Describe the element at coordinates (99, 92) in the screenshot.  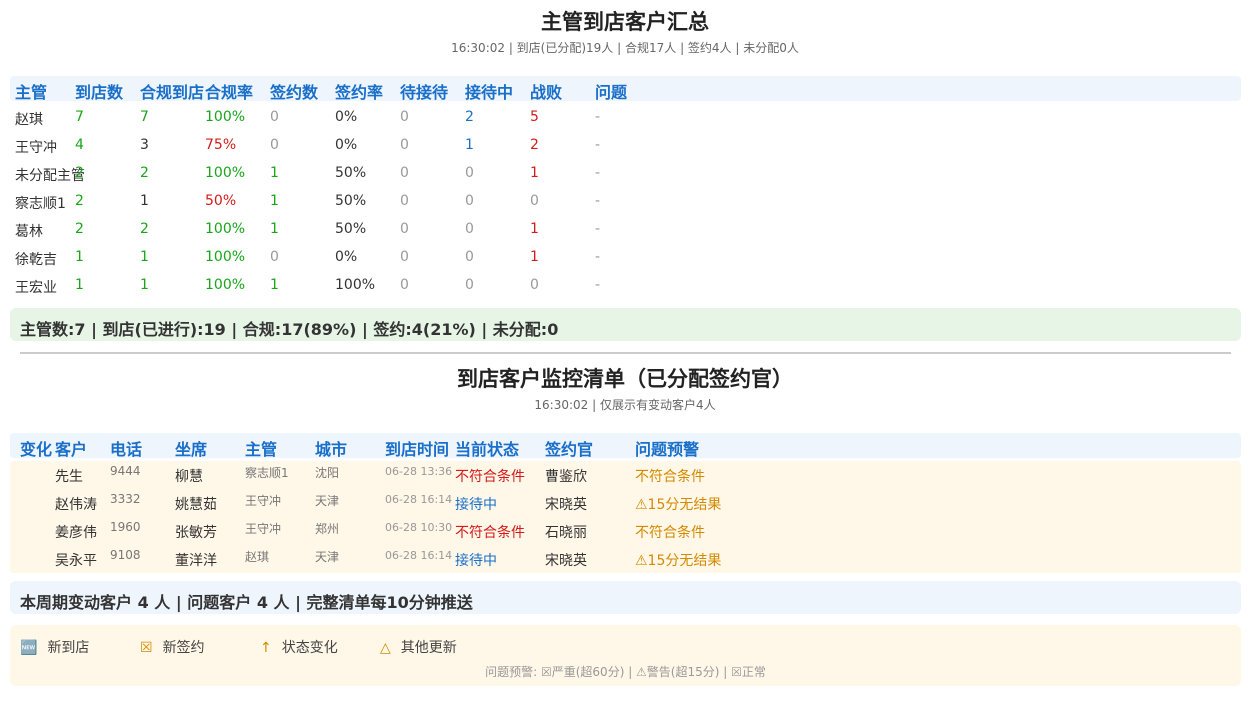
I see `summary-header-cell: 到店数` at that location.